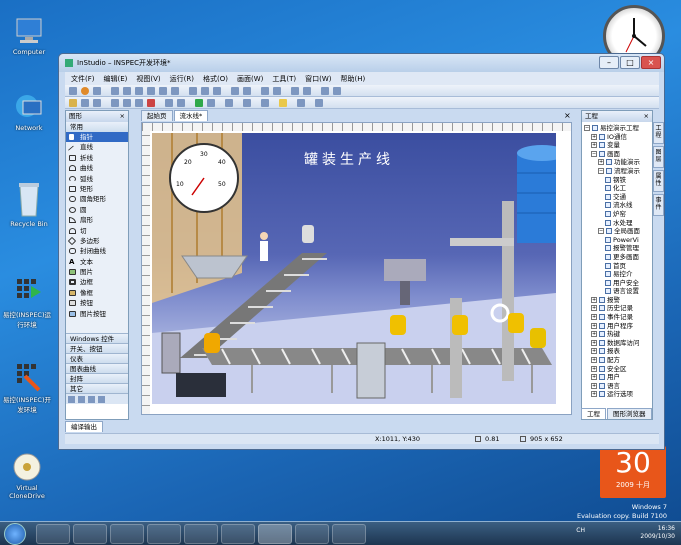 The height and width of the screenshot is (545, 681). What do you see at coordinates (139, 103) in the screenshot?
I see `paste-icon` at bounding box center [139, 103].